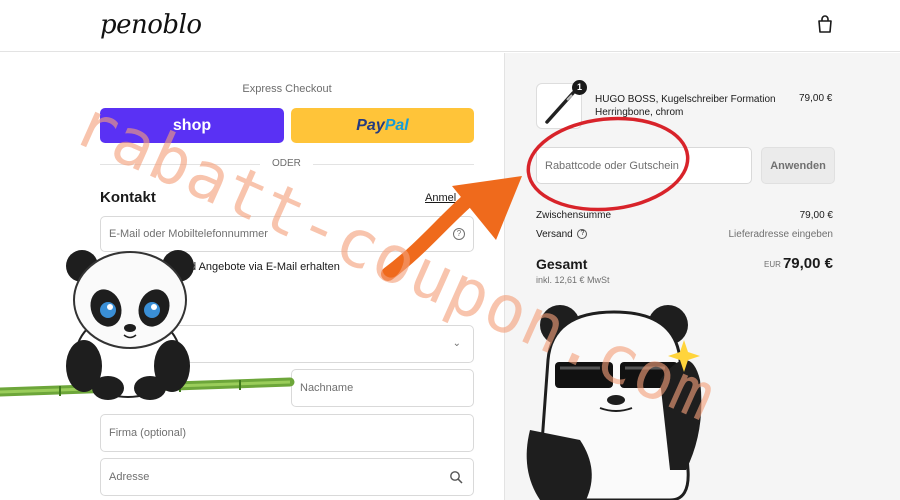 The height and width of the screenshot is (500, 900). I want to click on shipping-label: Versand, so click(554, 234).